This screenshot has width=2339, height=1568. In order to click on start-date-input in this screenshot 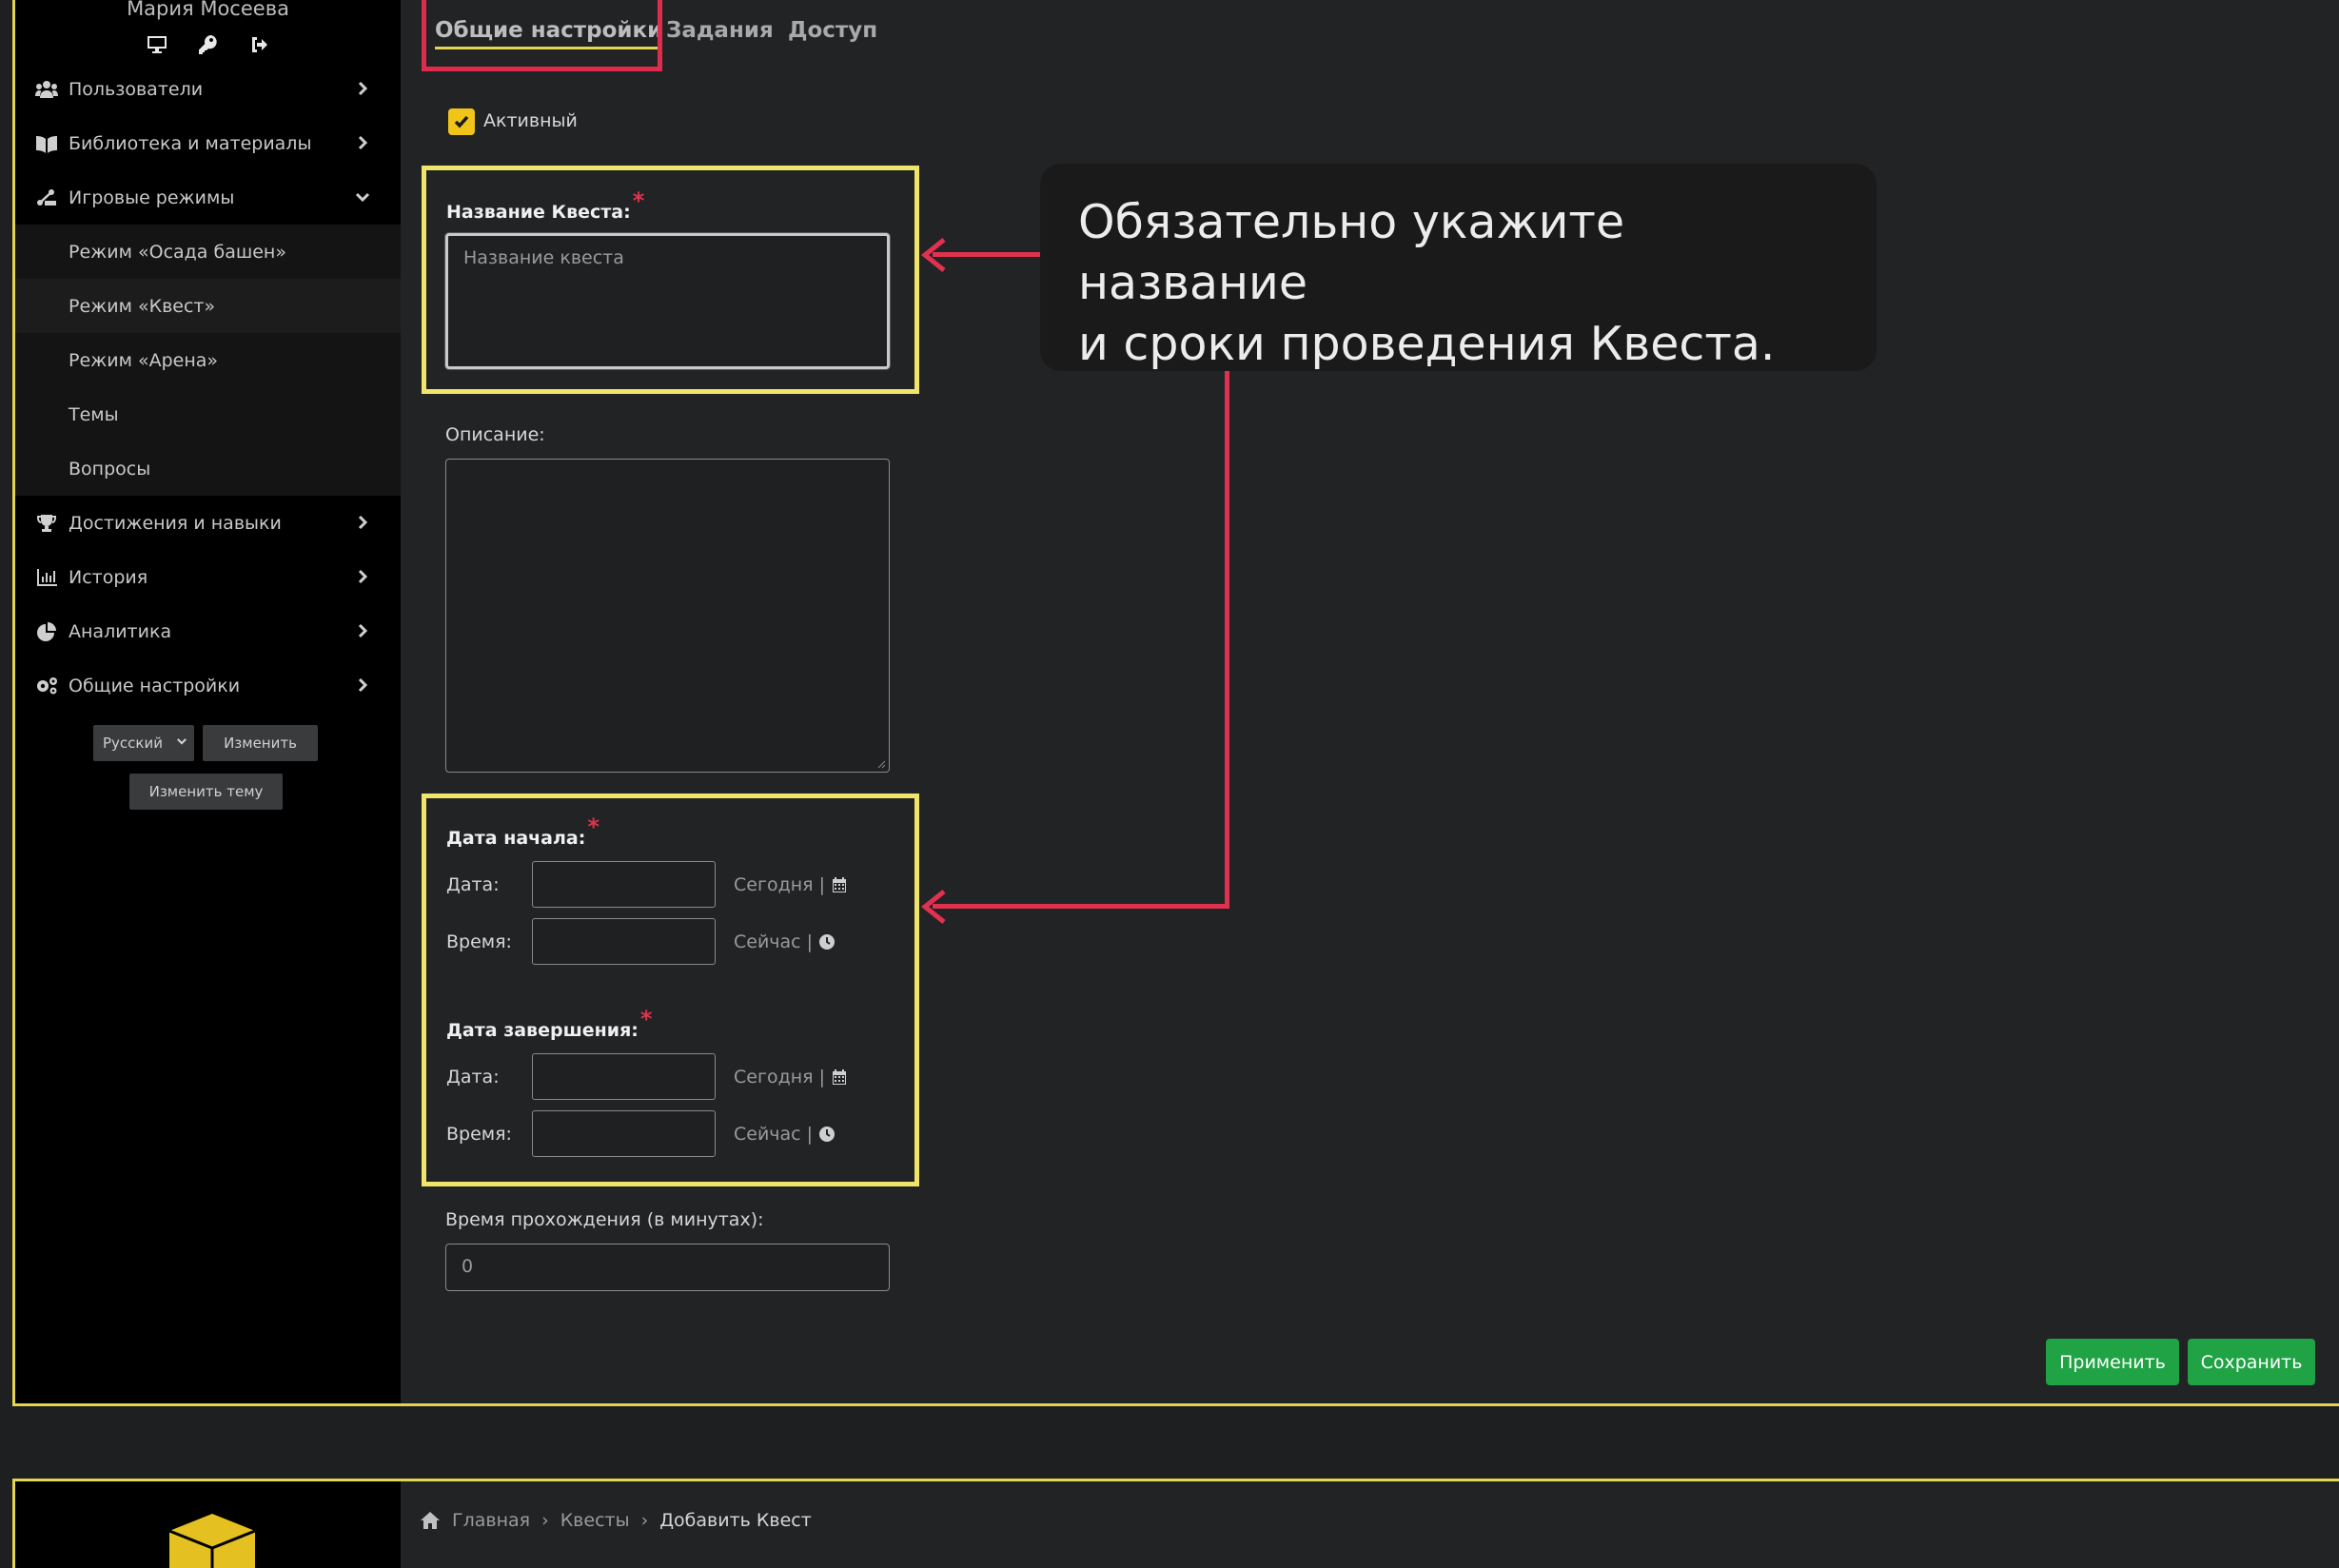, I will do `click(624, 884)`.